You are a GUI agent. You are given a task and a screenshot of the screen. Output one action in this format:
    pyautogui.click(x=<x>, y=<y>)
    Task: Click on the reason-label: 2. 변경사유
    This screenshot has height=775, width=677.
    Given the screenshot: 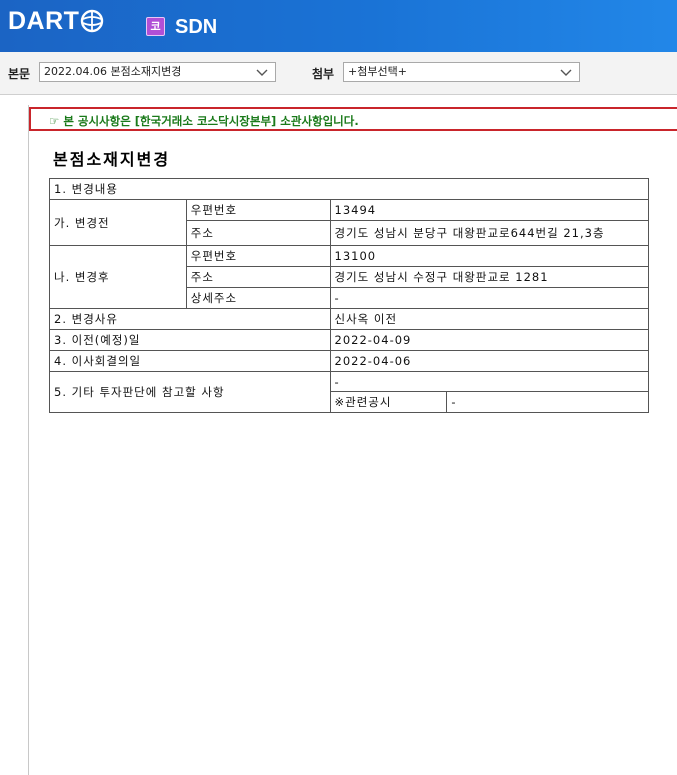 What is the action you would take?
    pyautogui.click(x=190, y=319)
    